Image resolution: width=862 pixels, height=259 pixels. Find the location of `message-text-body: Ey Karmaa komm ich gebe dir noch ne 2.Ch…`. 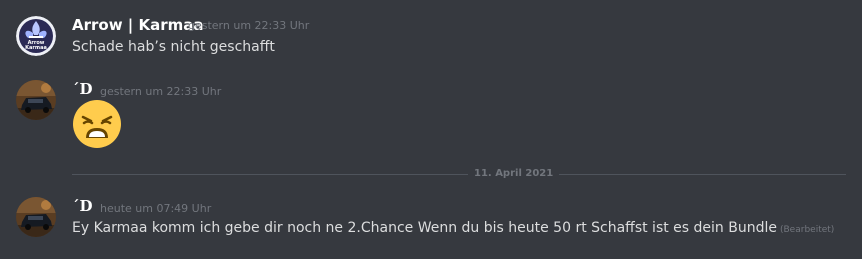

message-text-body: Ey Karmaa komm ich gebe dir noch ne 2.Ch… is located at coordinates (424, 228).